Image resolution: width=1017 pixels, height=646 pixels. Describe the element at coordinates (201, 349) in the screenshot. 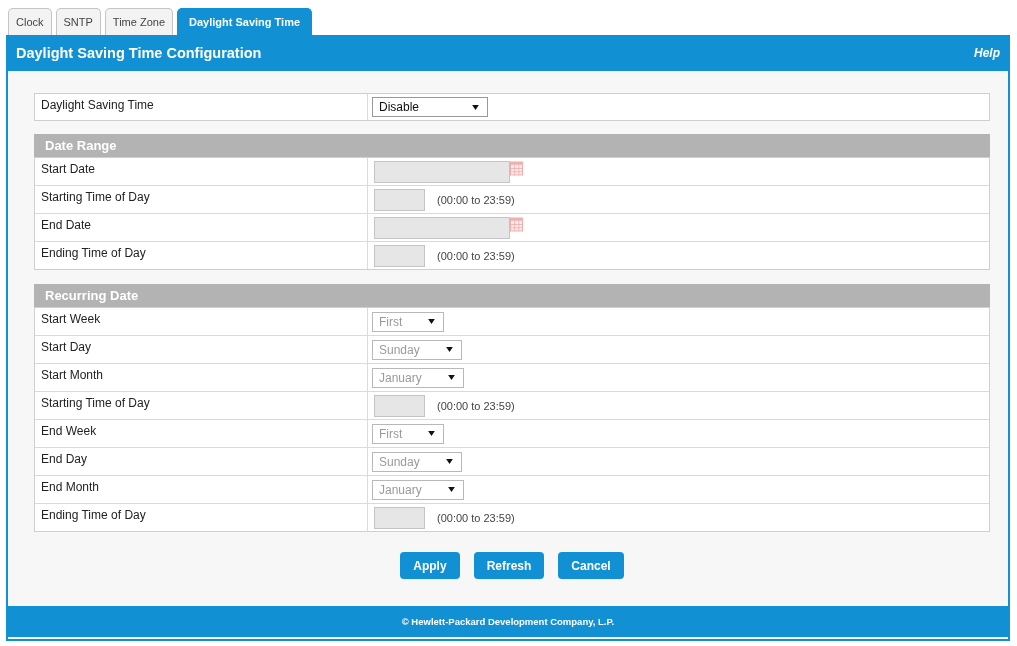

I see `field-label: Start Day` at that location.